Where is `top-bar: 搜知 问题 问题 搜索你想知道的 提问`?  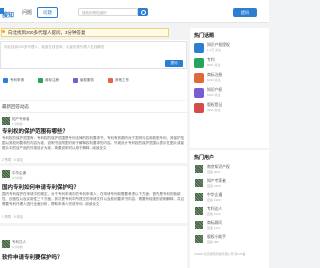 top-bar: 搜知 问题 问题 搜索你想知道的 提问 is located at coordinates (134, 11).